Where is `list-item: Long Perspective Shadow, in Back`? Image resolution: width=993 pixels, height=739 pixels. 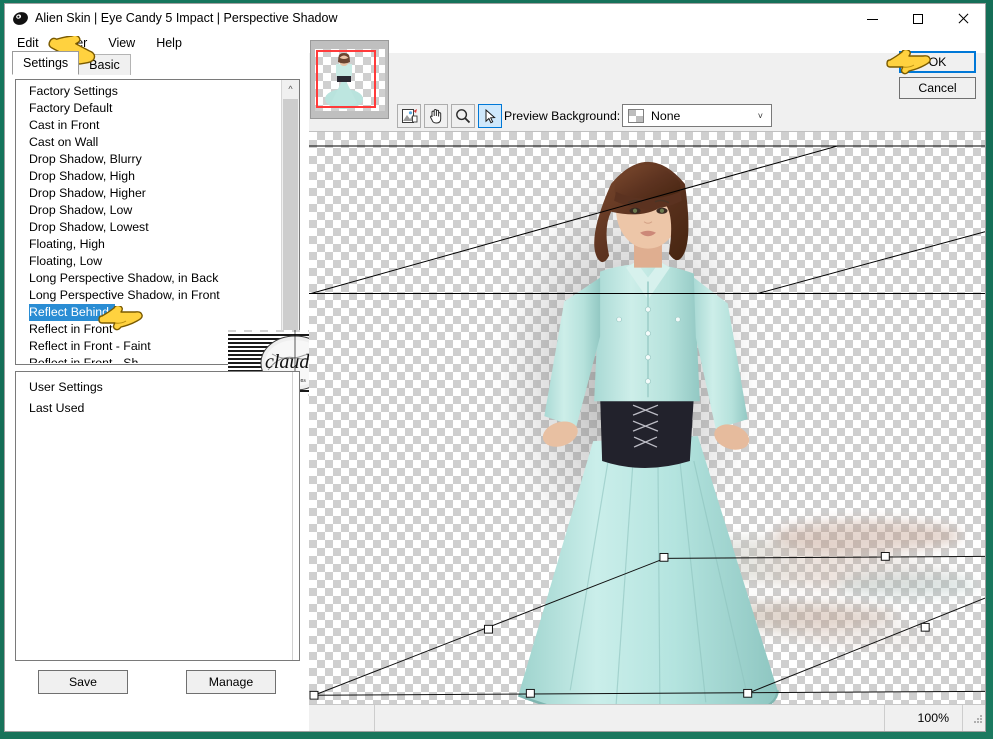
list-item: Long Perspective Shadow, in Back is located at coordinates (148, 278).